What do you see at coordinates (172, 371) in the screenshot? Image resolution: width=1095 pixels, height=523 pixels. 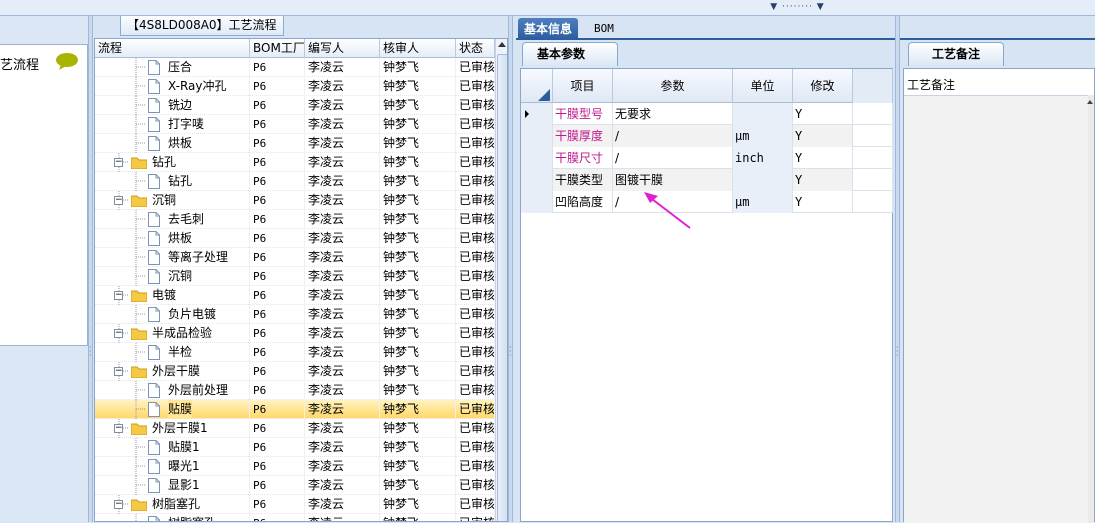 I see `flow-cell: − 外层干膜` at bounding box center [172, 371].